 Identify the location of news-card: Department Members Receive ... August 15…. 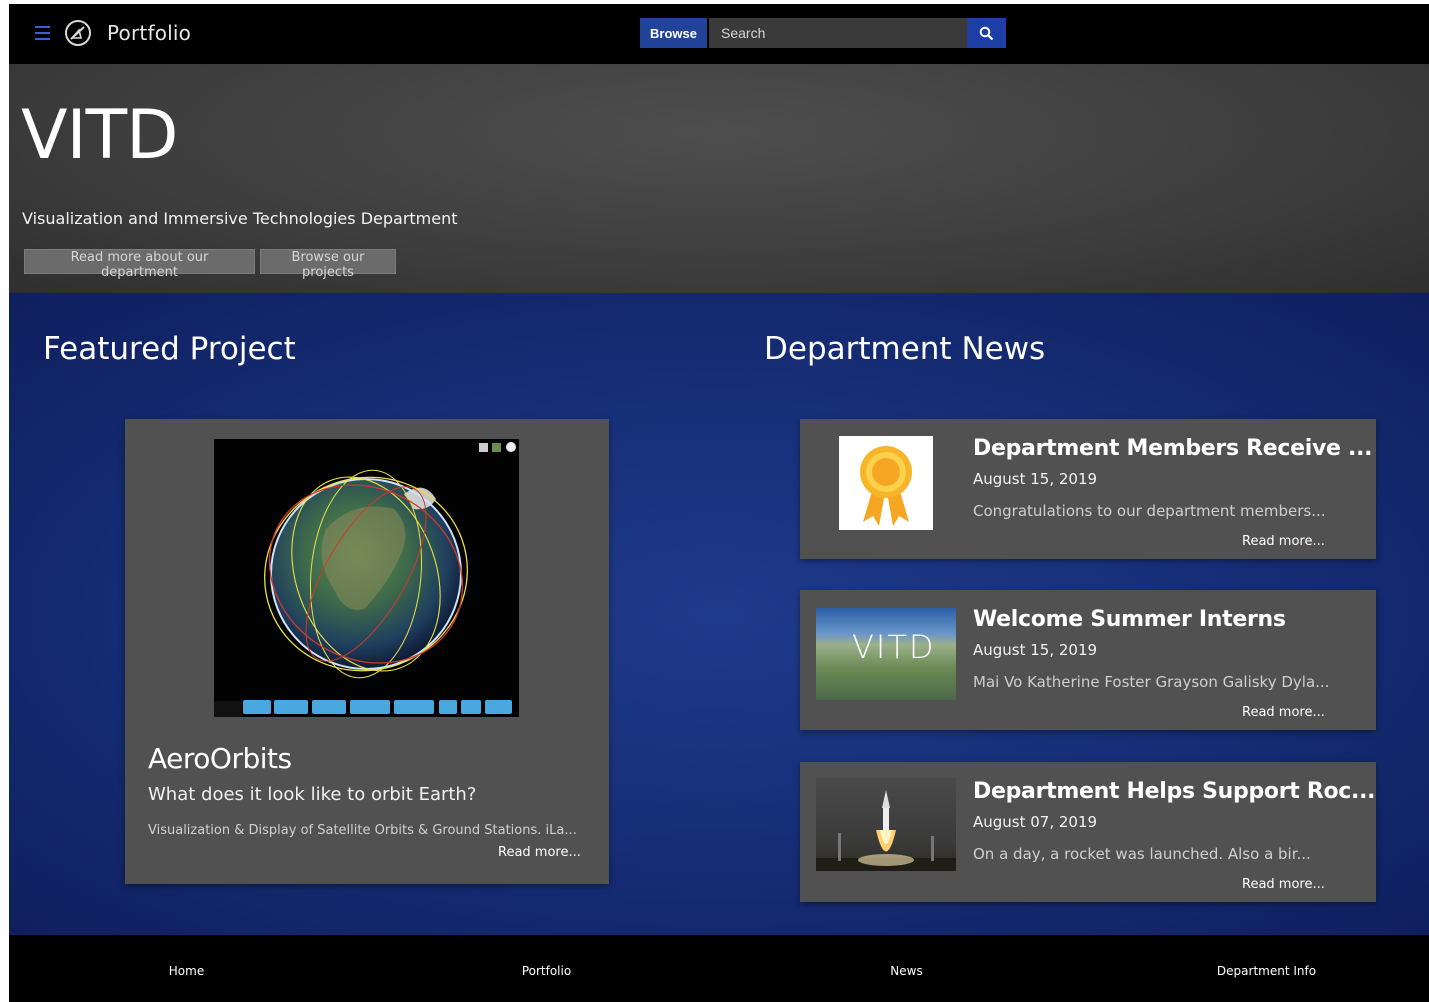
(1088, 489).